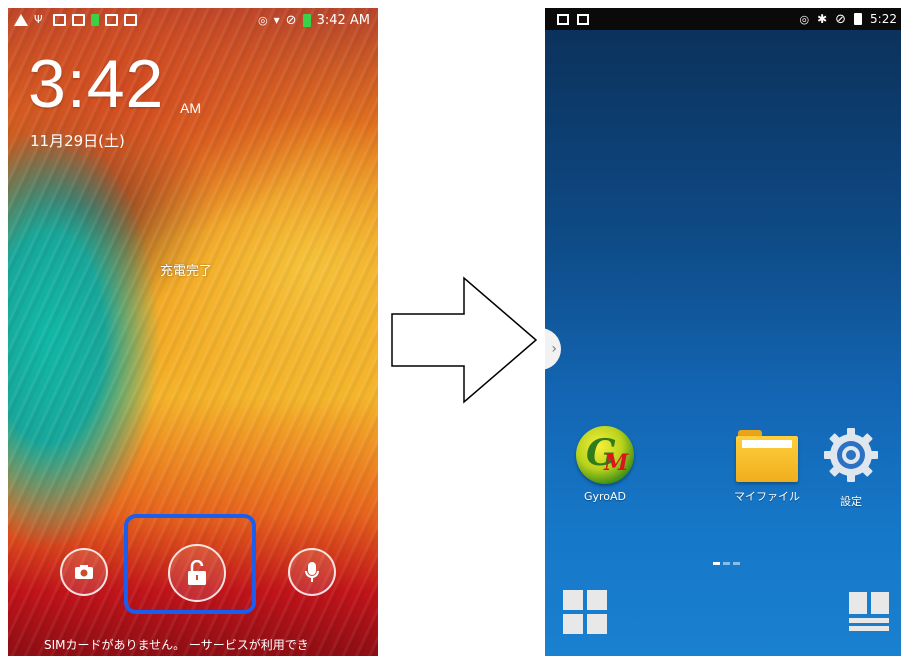  What do you see at coordinates (176, 645) in the screenshot?
I see `sim-message: SIMカードがありません。 ーサービスが利用でき` at bounding box center [176, 645].